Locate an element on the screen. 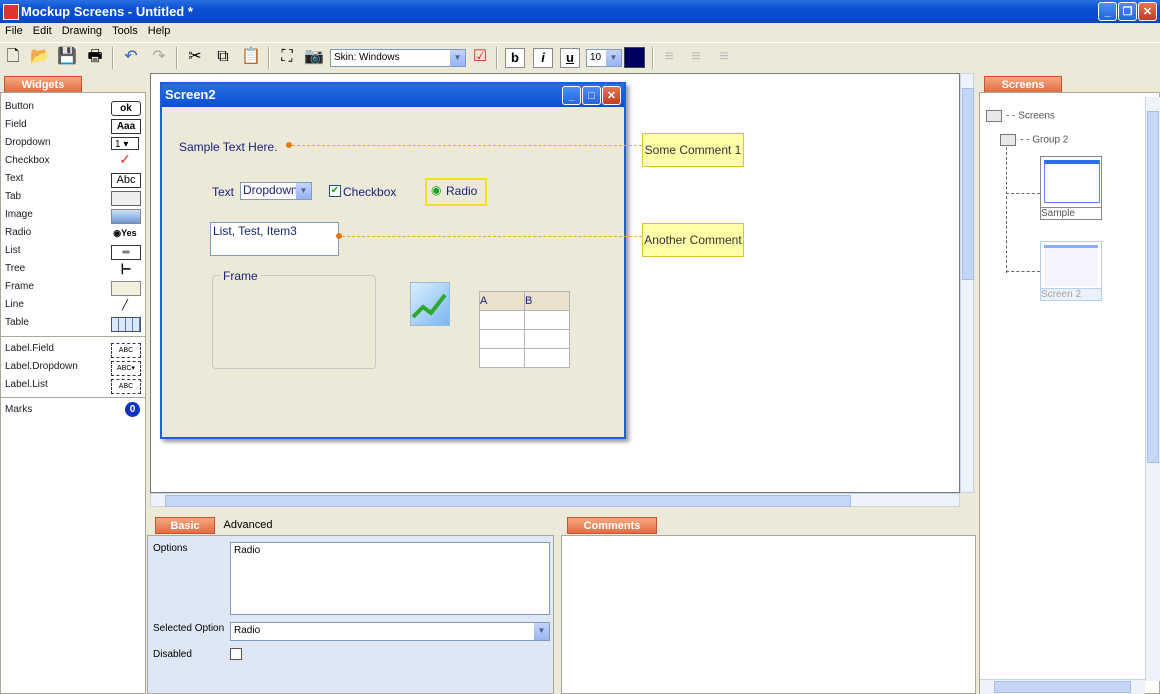 The image size is (1160, 694). selected-radio-widget: ◉ Radio is located at coordinates (456, 192).